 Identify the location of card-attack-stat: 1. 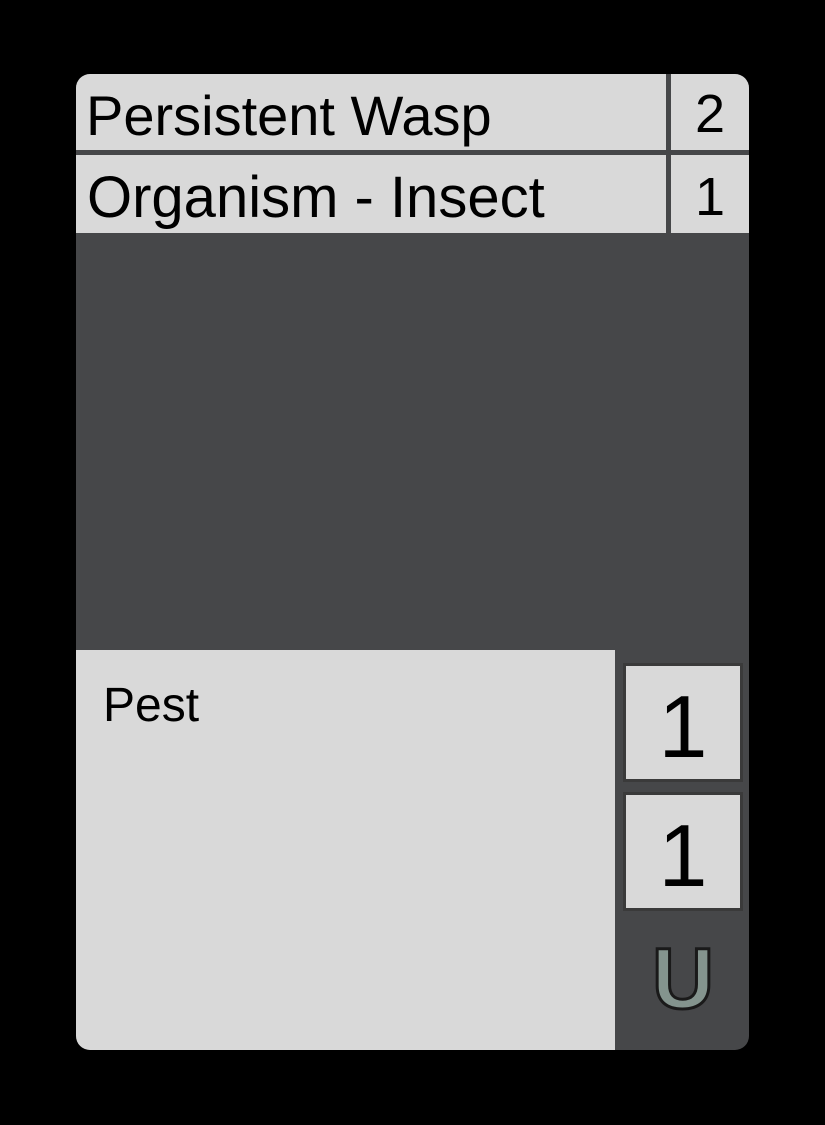
(683, 722).